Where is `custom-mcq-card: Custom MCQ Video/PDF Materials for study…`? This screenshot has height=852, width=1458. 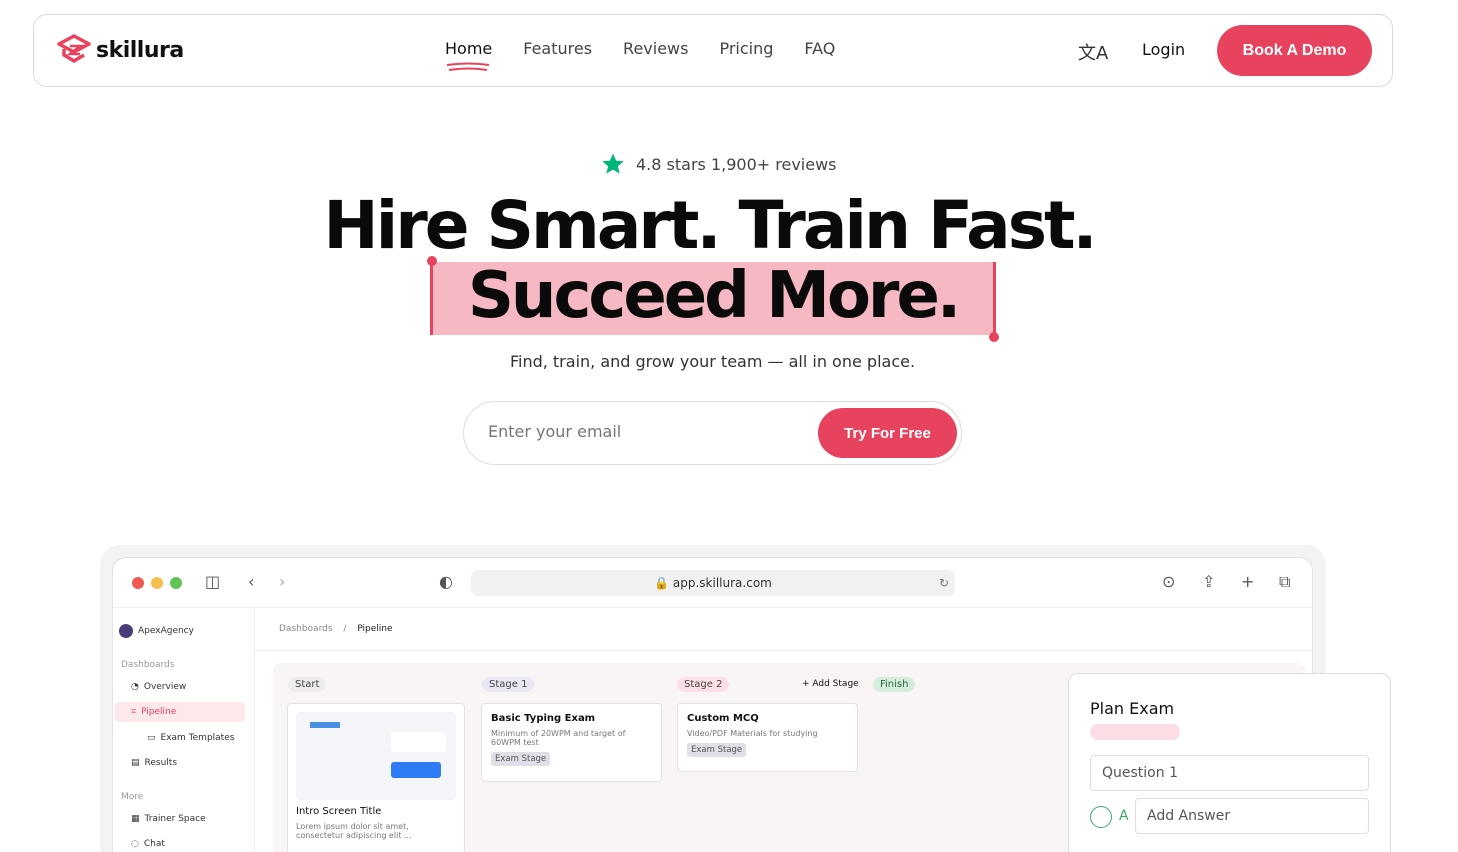
custom-mcq-card: Custom MCQ Video/PDF Materials for study… is located at coordinates (767, 737).